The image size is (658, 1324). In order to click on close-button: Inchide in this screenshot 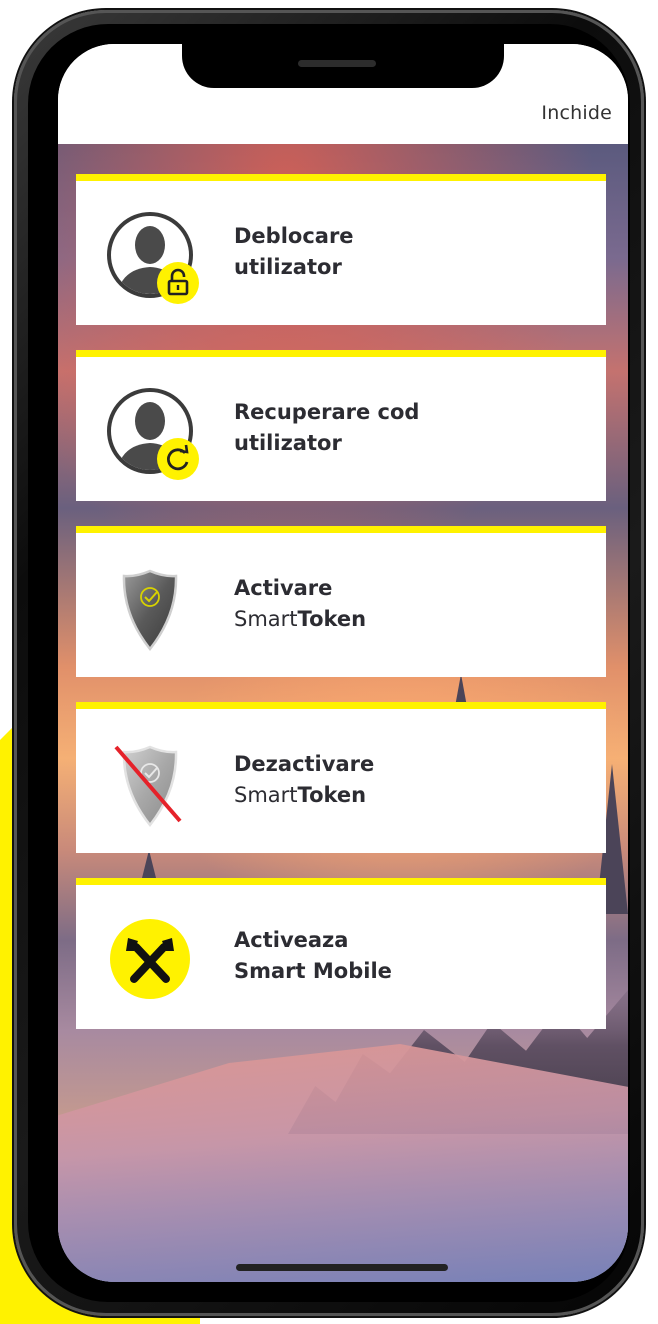, I will do `click(576, 113)`.